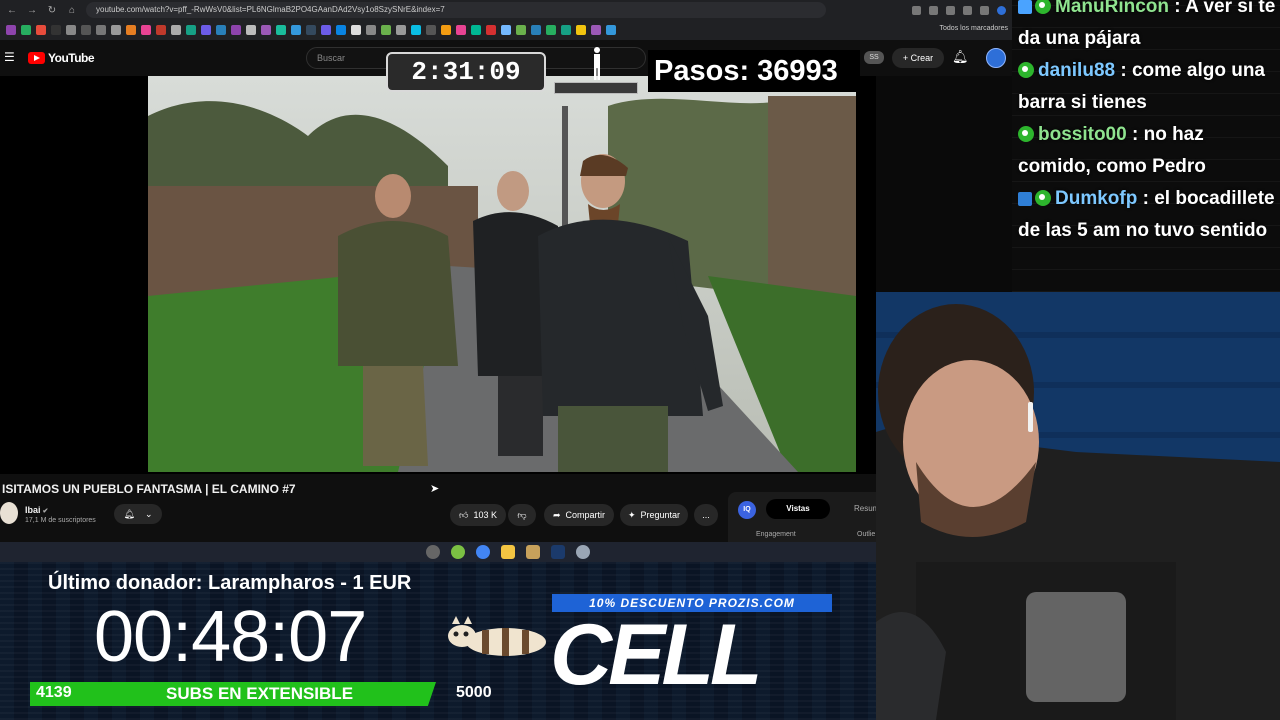 The width and height of the screenshot is (1280, 720). What do you see at coordinates (230, 637) in the screenshot?
I see `subathon-countdown: 00:48:07` at bounding box center [230, 637].